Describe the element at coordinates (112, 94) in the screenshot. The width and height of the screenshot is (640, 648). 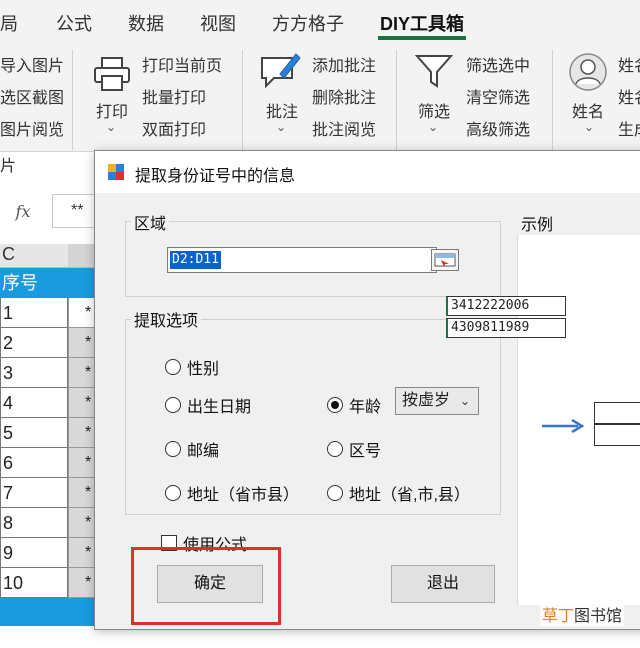
I see `print-button: 打印 ⌄` at that location.